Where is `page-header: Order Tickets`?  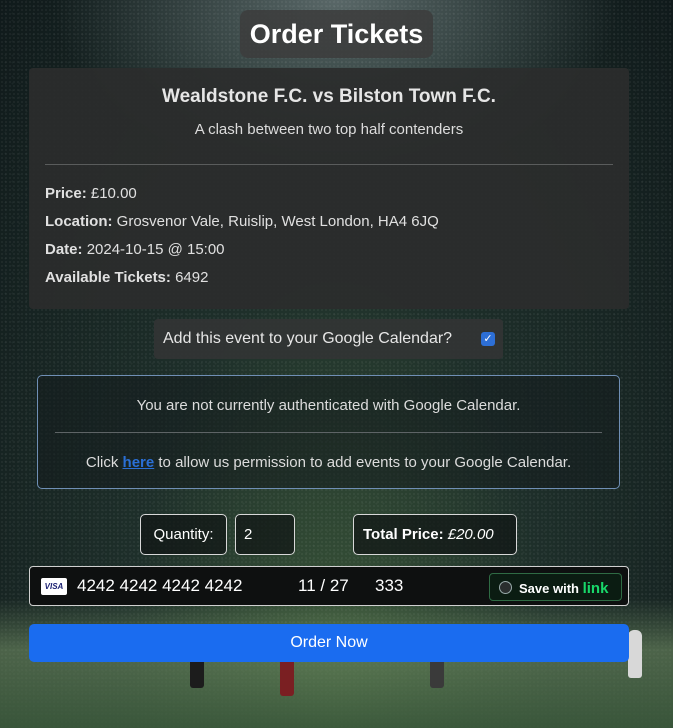
page-header: Order Tickets is located at coordinates (336, 34).